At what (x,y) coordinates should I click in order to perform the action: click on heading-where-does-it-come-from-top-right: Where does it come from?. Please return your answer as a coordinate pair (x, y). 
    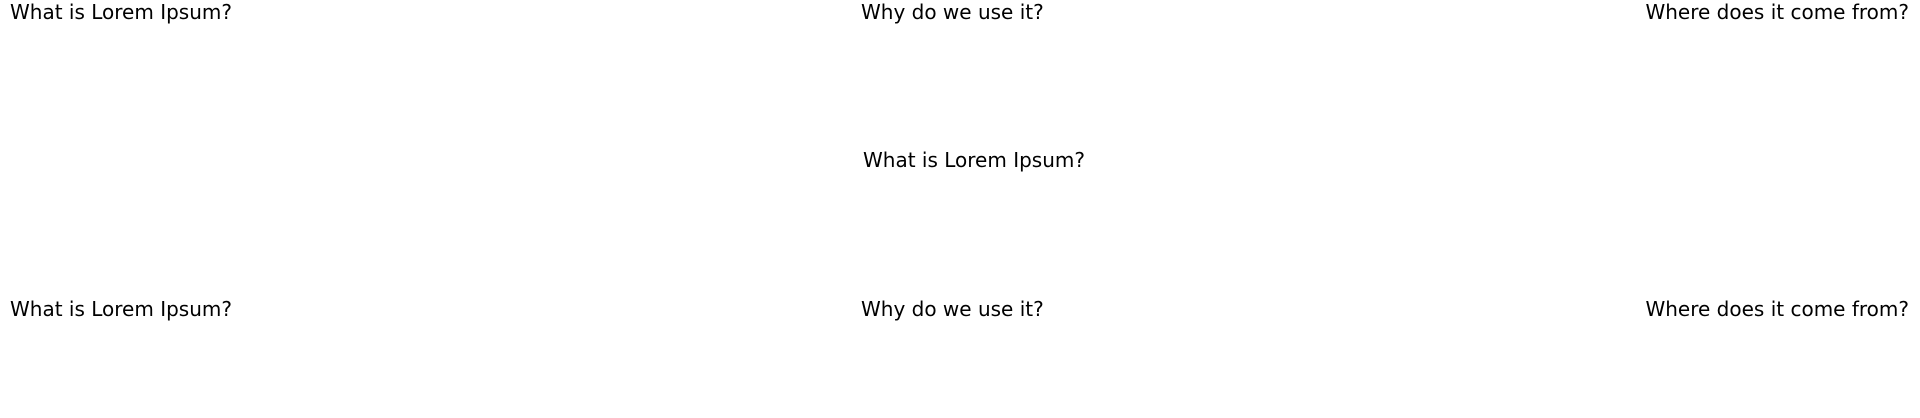
    Looking at the image, I should click on (1777, 12).